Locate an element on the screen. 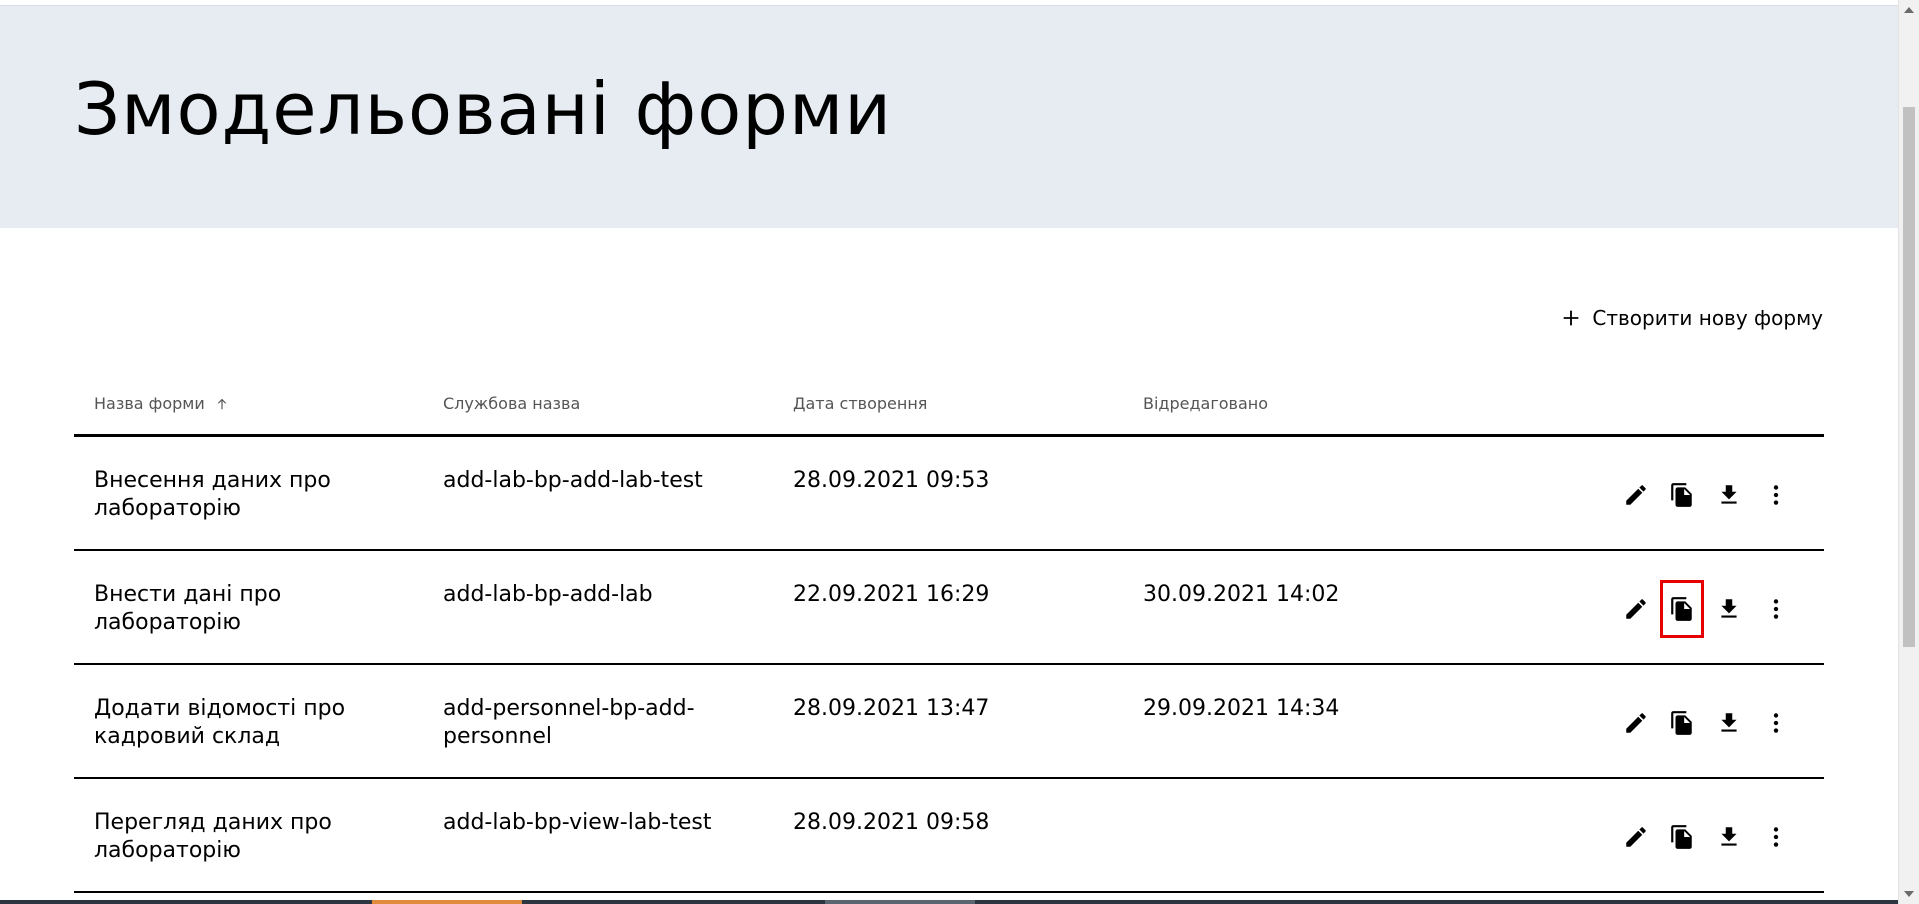  created-date-cell: 28.09.2021 09:53 is located at coordinates (891, 480).